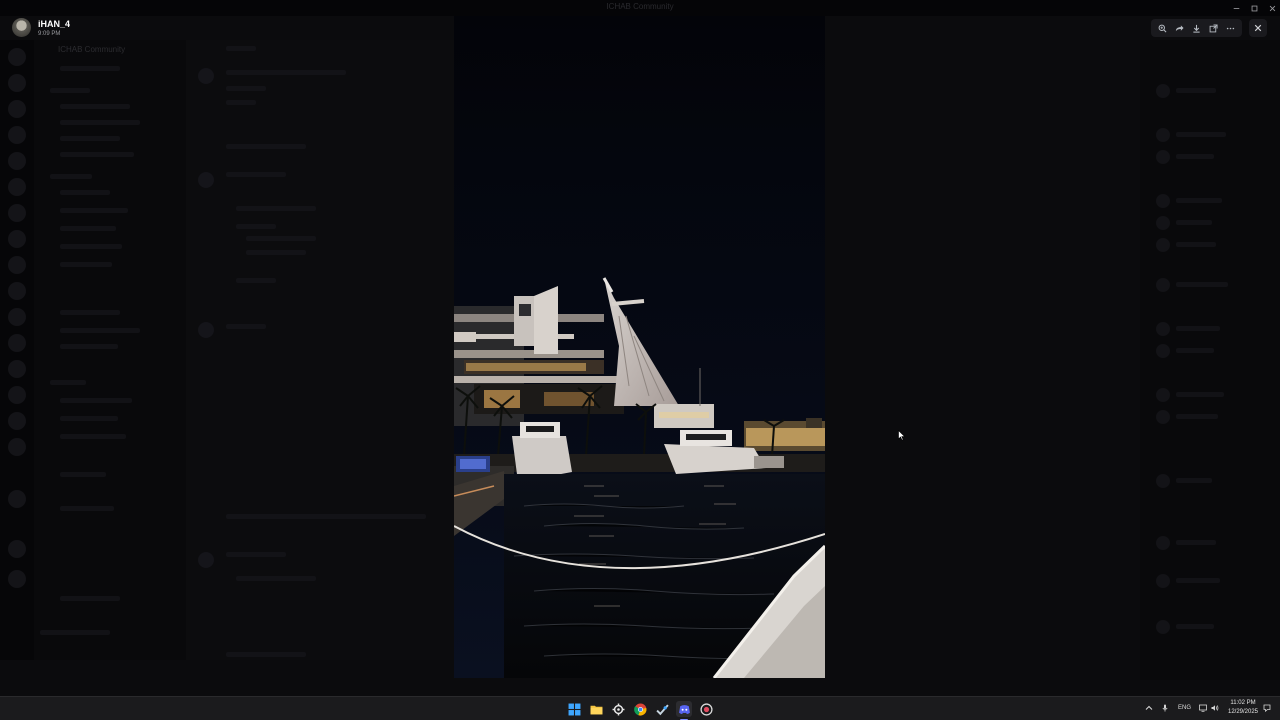 The height and width of the screenshot is (720, 1280). I want to click on chrome-button, so click(640, 709).